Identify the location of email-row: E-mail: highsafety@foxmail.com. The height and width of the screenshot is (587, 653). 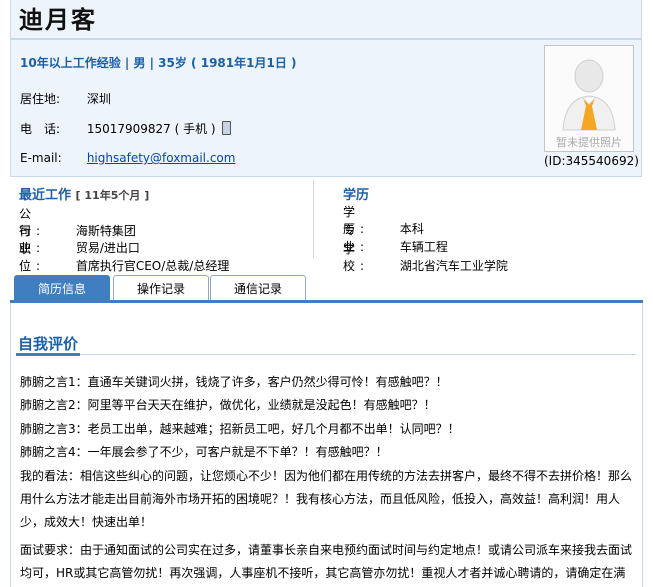
(127, 158).